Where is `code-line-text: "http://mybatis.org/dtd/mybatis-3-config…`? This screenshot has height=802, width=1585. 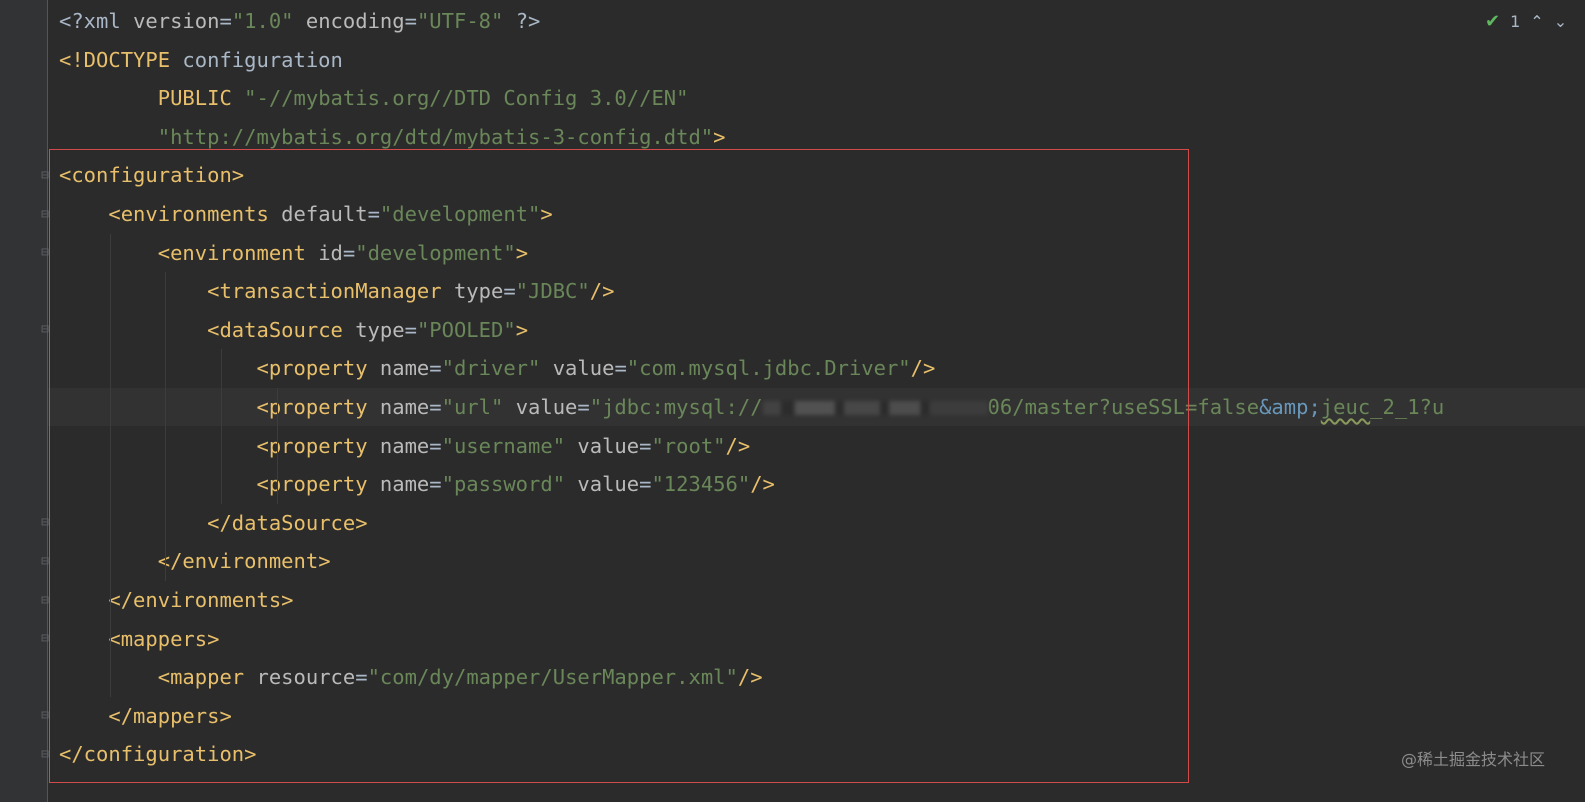 code-line-text: "http://mybatis.org/dtd/mybatis-3-config… is located at coordinates (392, 137).